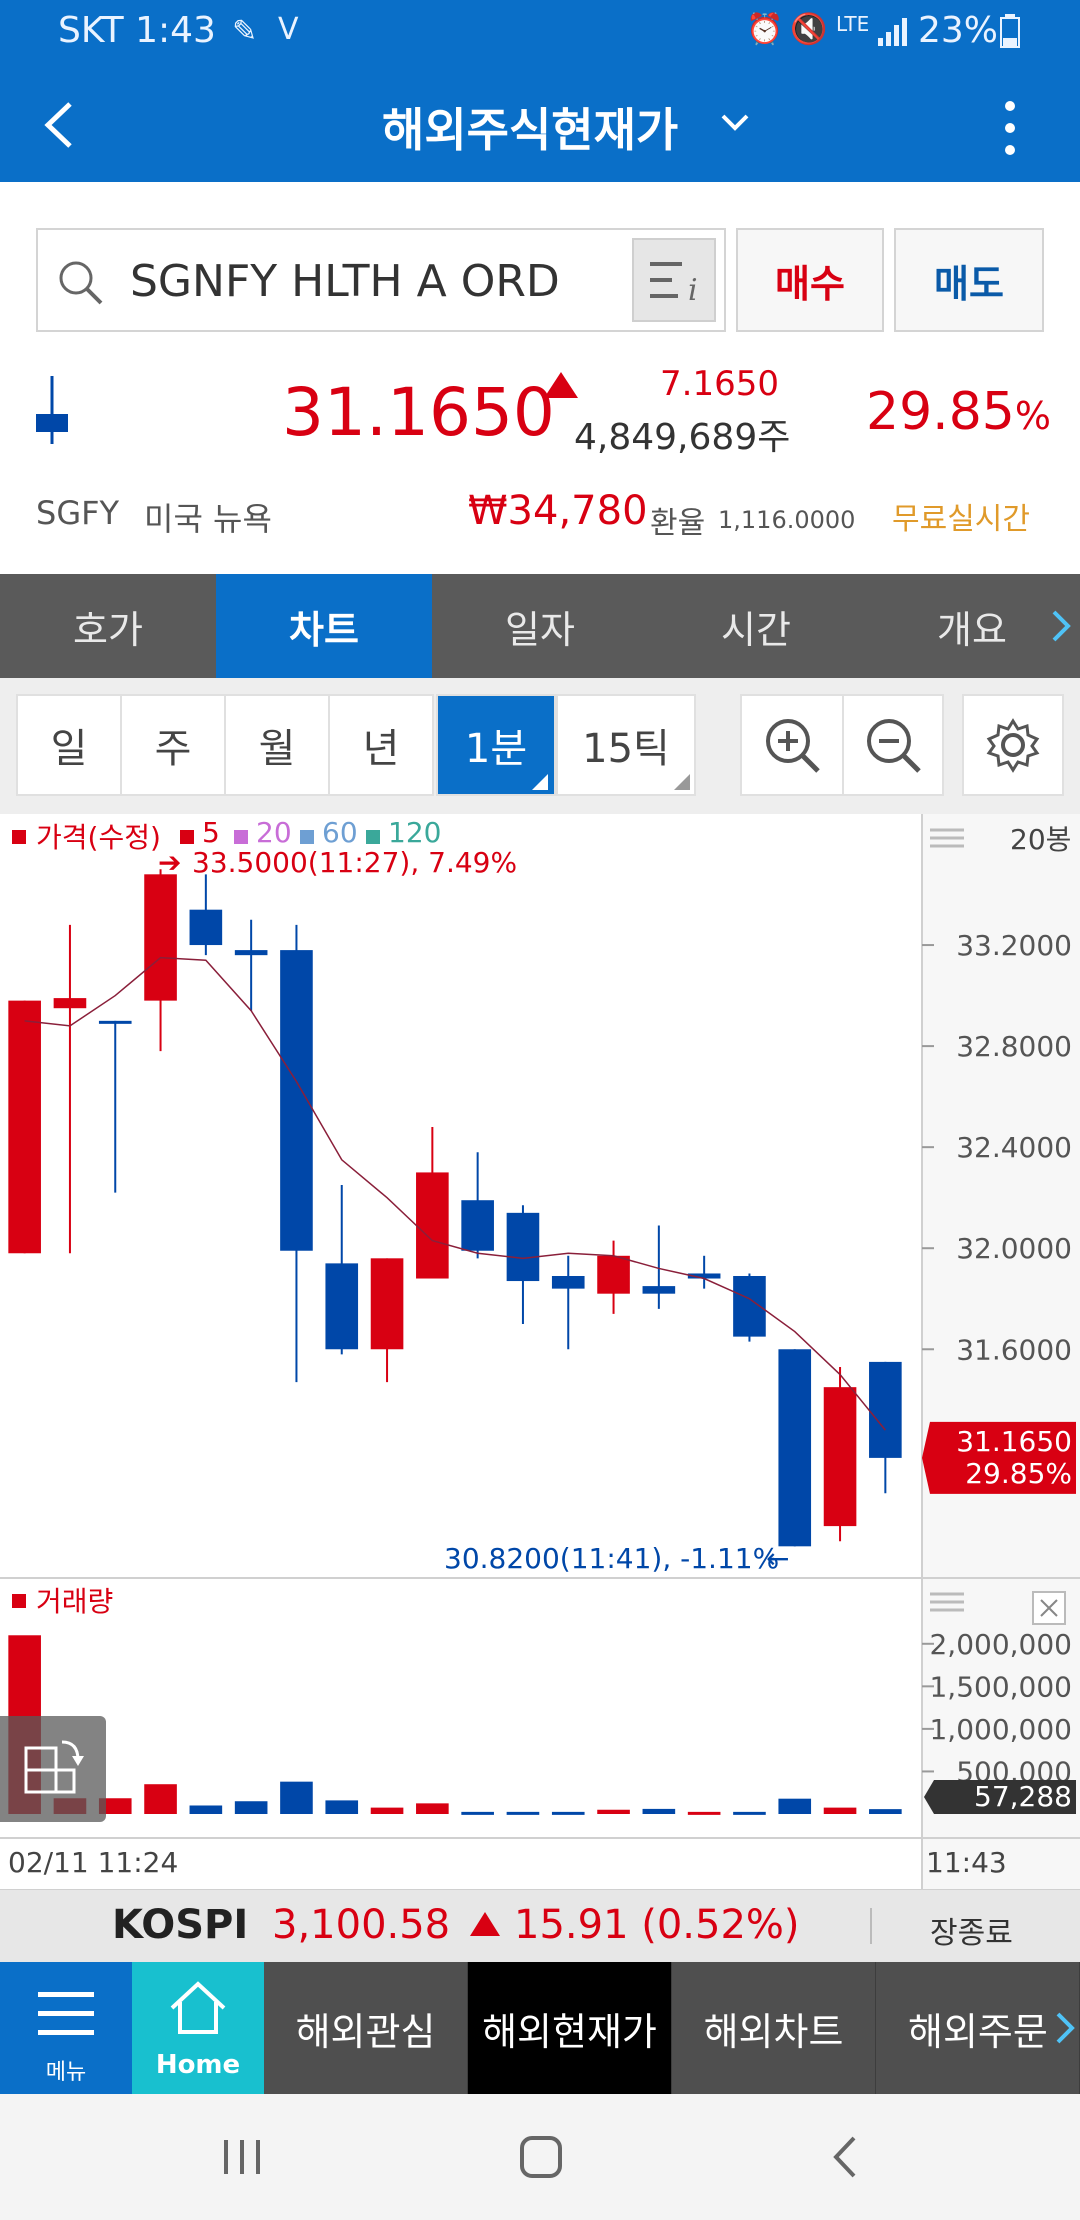 The height and width of the screenshot is (2220, 1080). I want to click on battery-icon, so click(1010, 31).